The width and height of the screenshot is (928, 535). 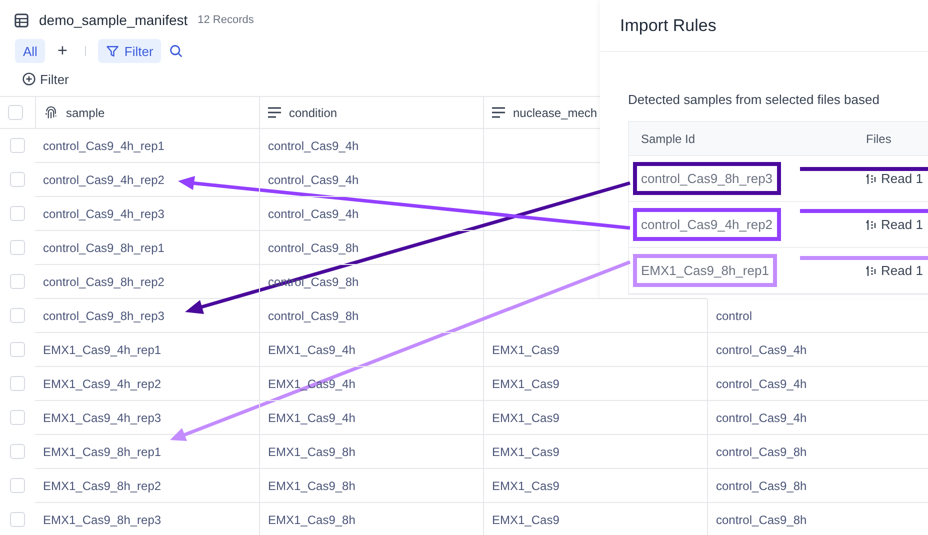 I want to click on table-cell: control_Cas9_4h_rep3, so click(x=147, y=214).